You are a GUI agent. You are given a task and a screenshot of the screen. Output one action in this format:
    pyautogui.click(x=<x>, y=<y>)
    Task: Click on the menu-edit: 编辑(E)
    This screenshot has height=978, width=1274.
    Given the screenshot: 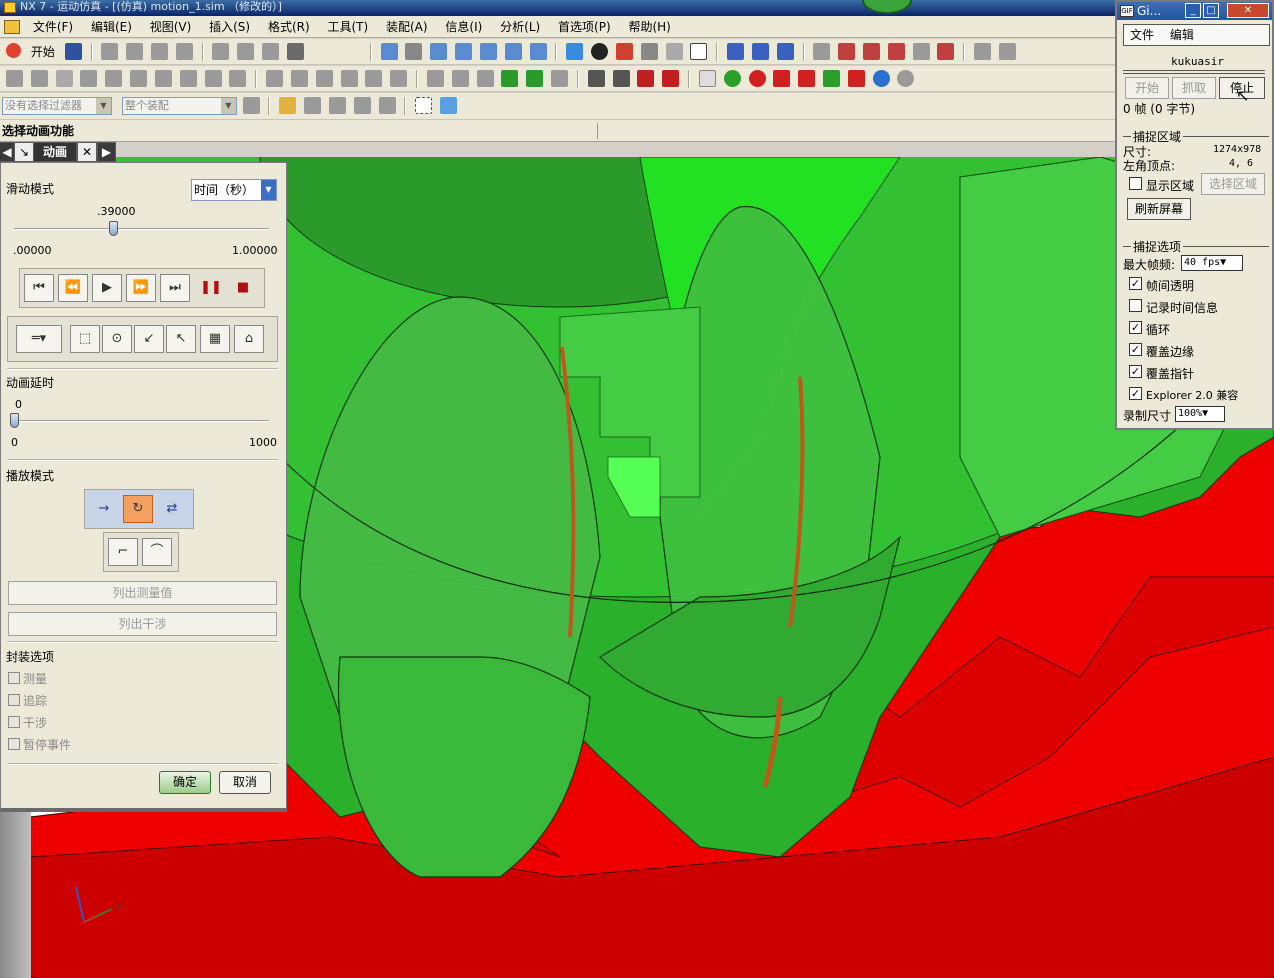 What is the action you would take?
    pyautogui.click(x=111, y=27)
    